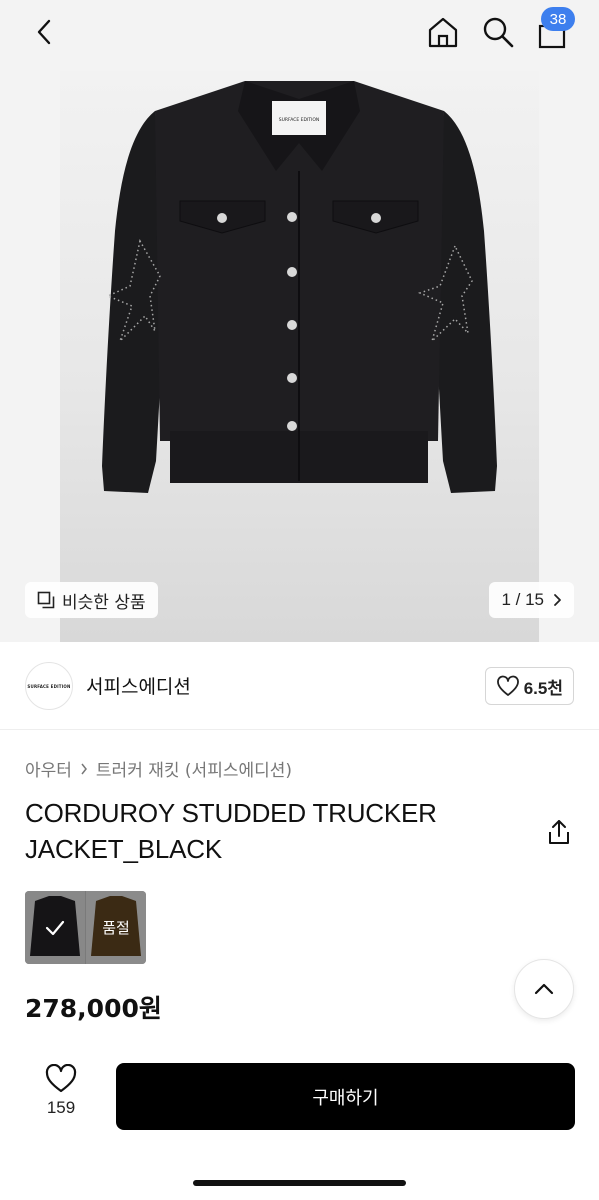 The height and width of the screenshot is (1200, 599). I want to click on breadcrumb-subcategory: 트러커 재킷 (서피스에디션), so click(194, 768).